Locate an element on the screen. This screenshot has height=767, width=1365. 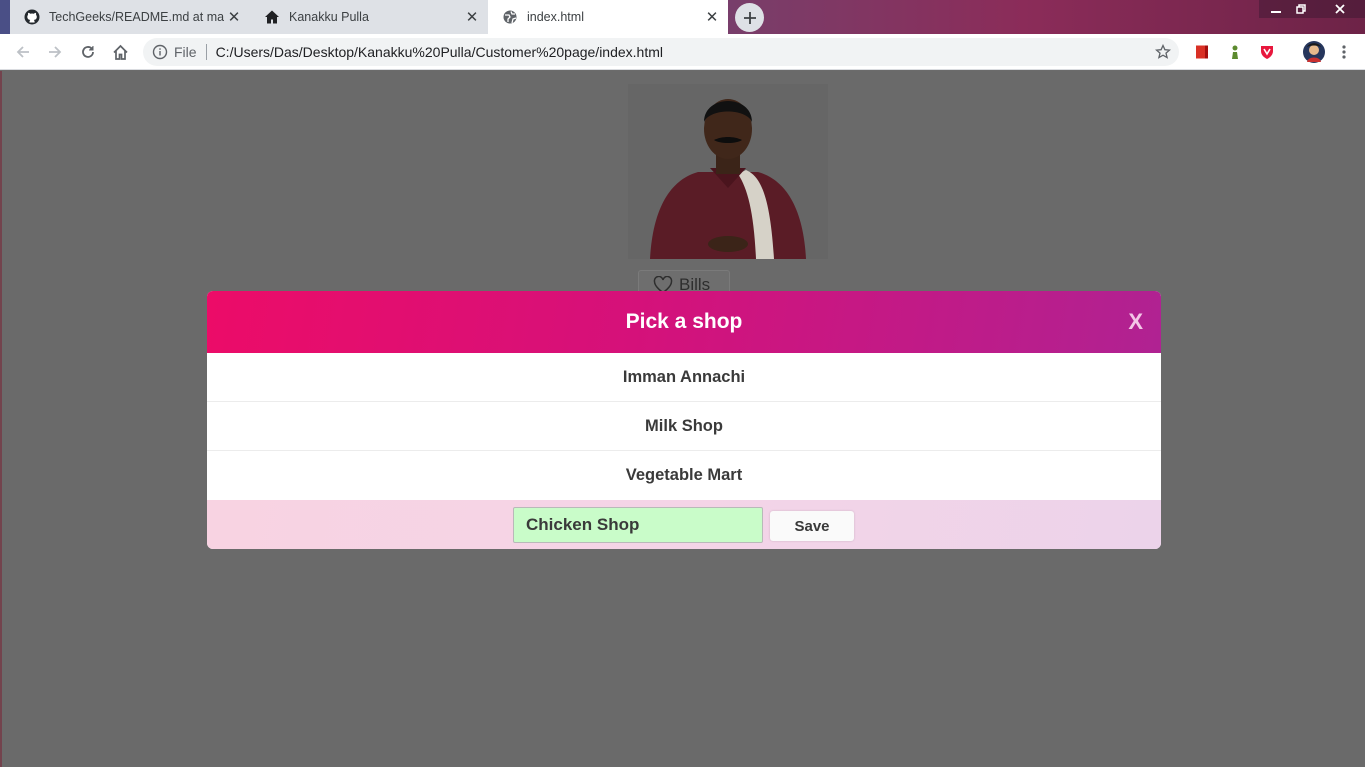
tab-index-html: index.html ✕ is located at coordinates (608, 17).